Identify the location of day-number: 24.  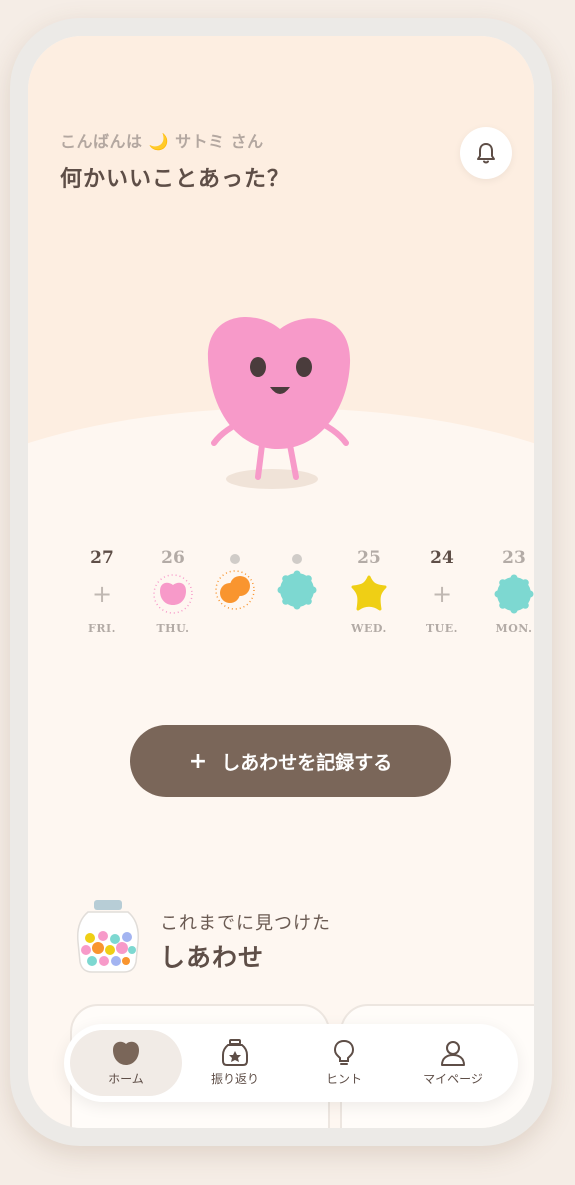
(442, 558).